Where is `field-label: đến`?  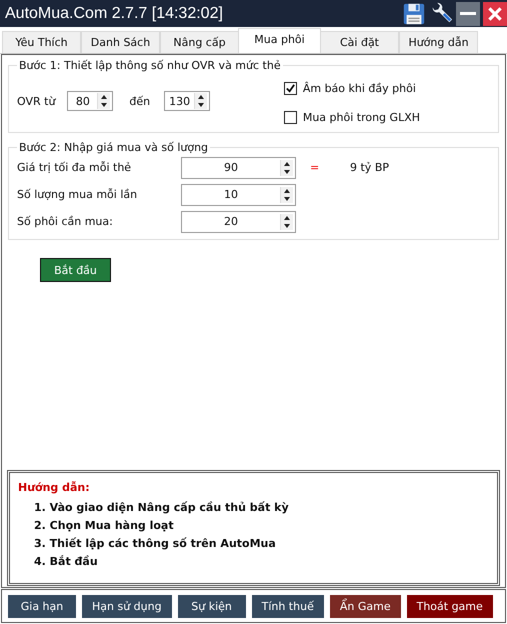 field-label: đến is located at coordinates (139, 101).